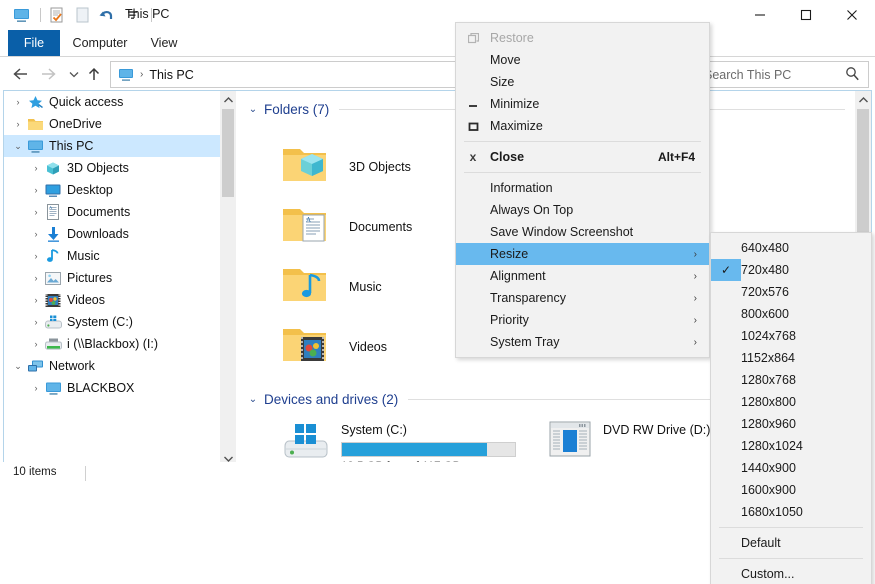 This screenshot has width=875, height=584. What do you see at coordinates (112, 256) in the screenshot?
I see `sidebar-item-music: › Music` at bounding box center [112, 256].